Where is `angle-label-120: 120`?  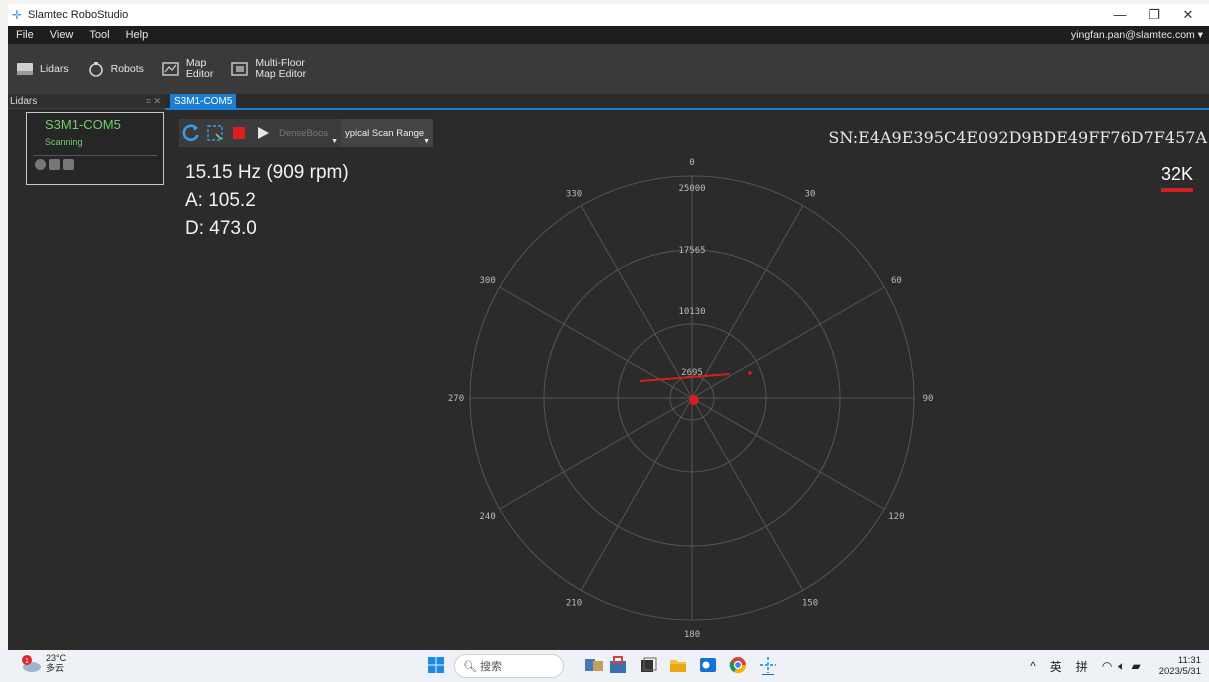 angle-label-120: 120 is located at coordinates (896, 517).